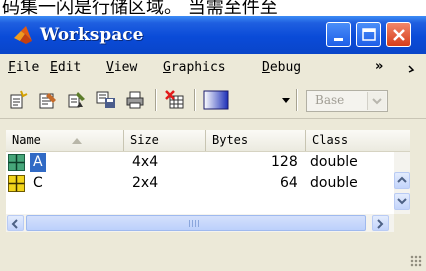 The height and width of the screenshot is (271, 426). What do you see at coordinates (286, 100) in the screenshot?
I see `plot-dropdown-arrow-icon` at bounding box center [286, 100].